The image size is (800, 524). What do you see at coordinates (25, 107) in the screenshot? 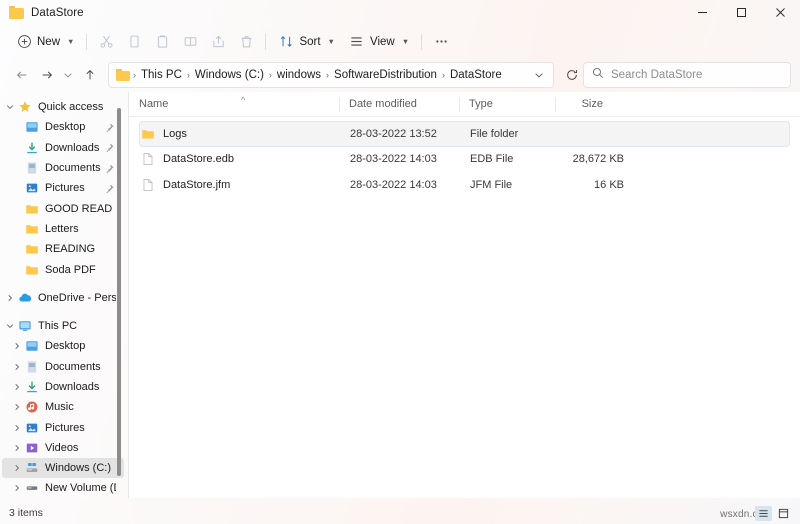
I see `star-icon` at bounding box center [25, 107].